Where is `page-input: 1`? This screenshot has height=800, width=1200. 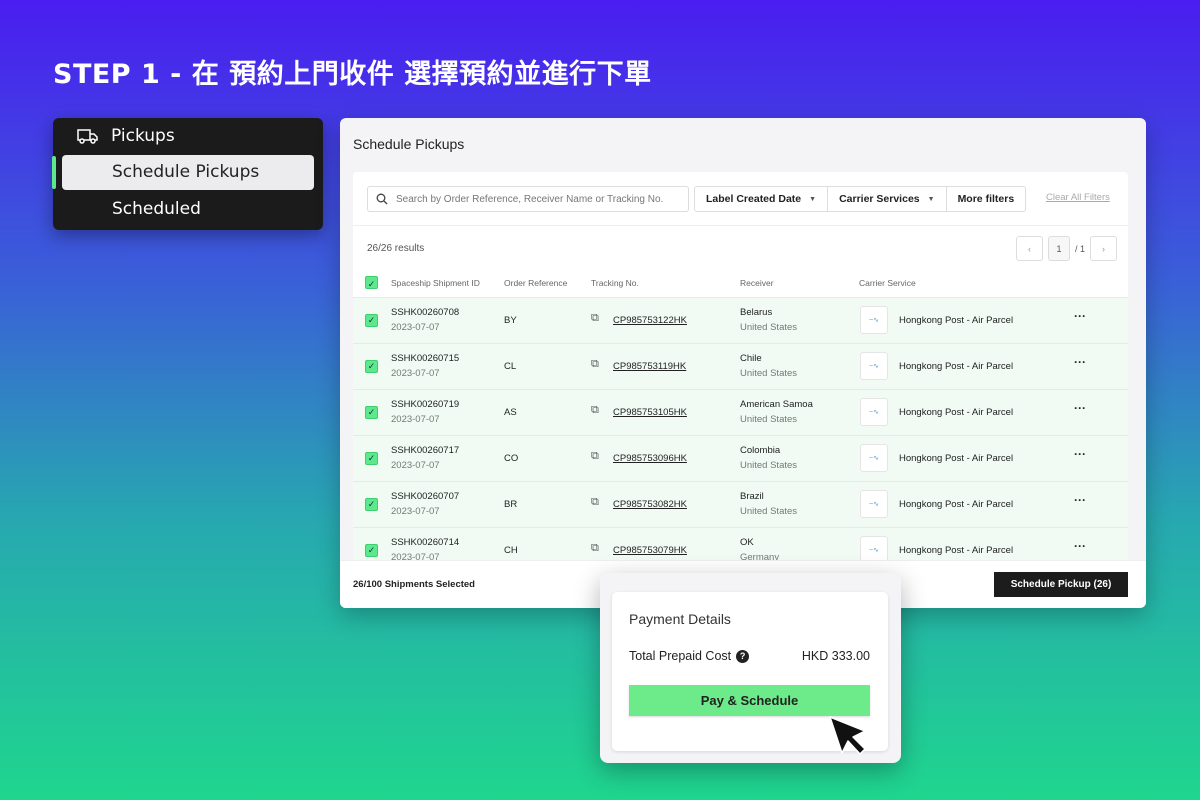 page-input: 1 is located at coordinates (1059, 248).